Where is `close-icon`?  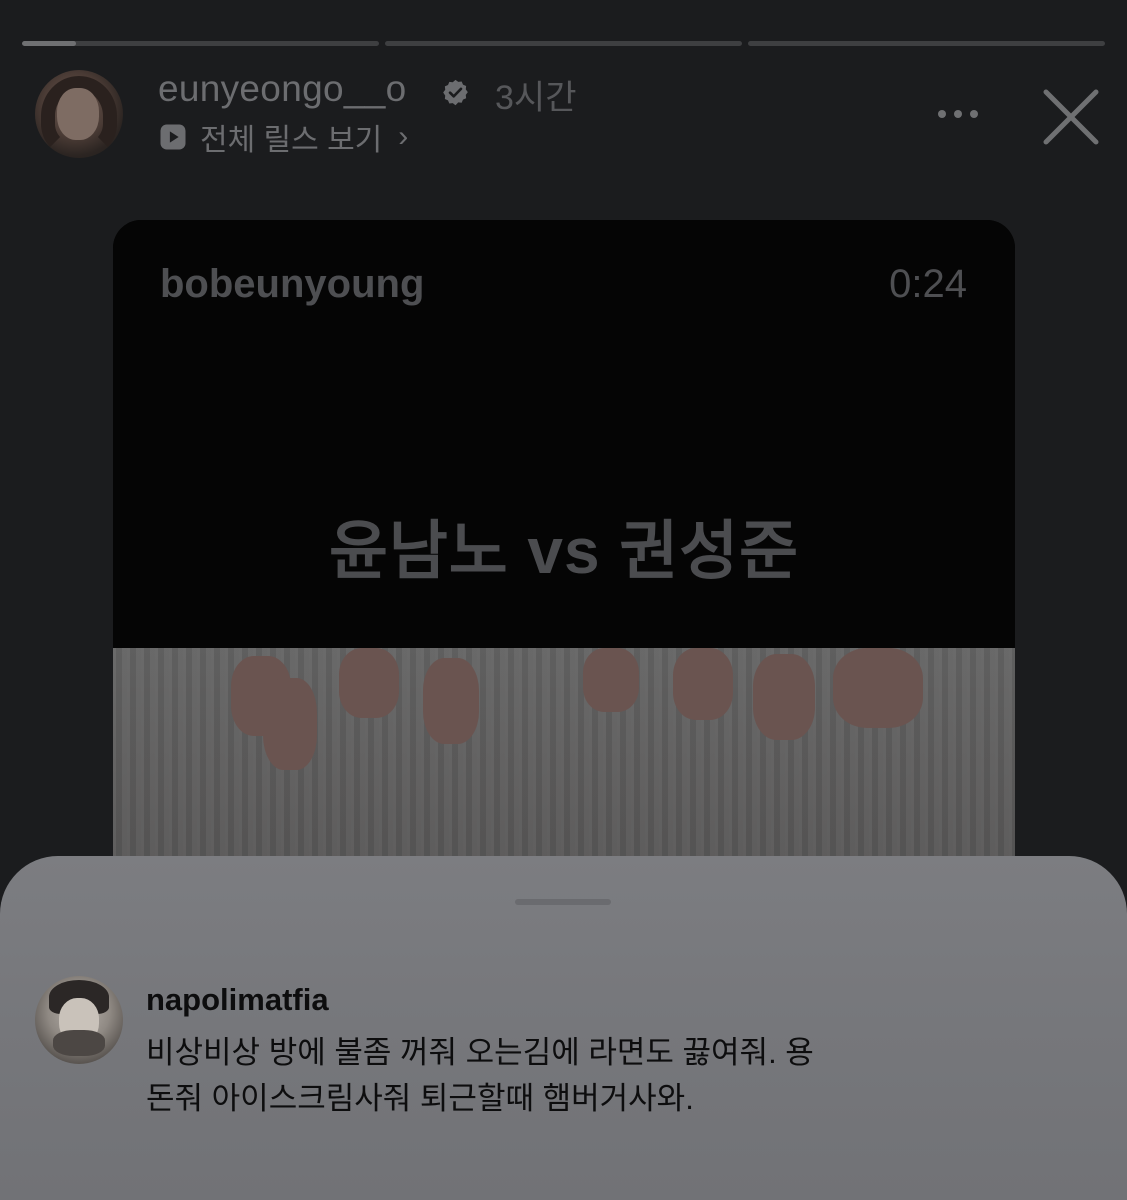
close-icon is located at coordinates (1071, 117).